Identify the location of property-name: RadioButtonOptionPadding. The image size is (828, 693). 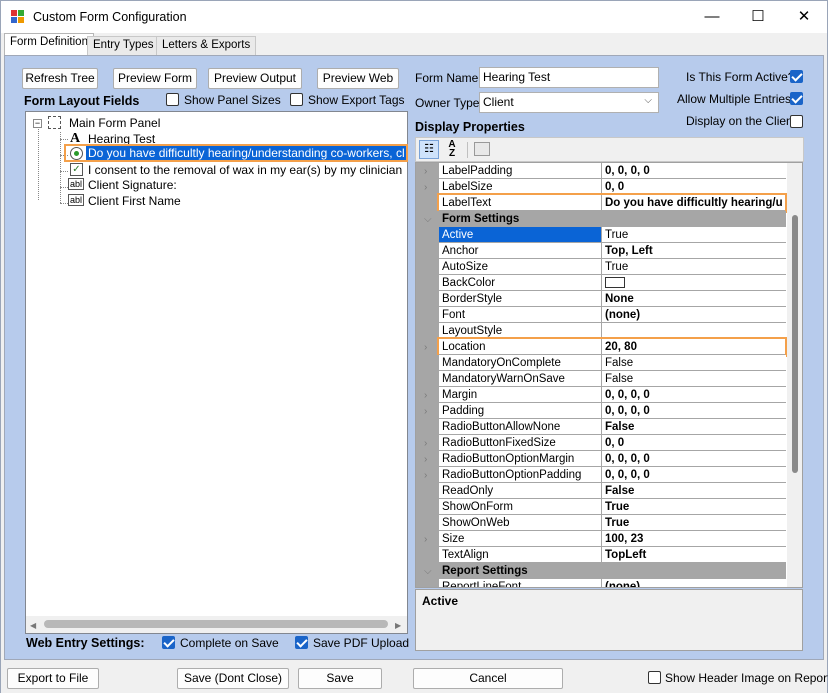
(520, 475).